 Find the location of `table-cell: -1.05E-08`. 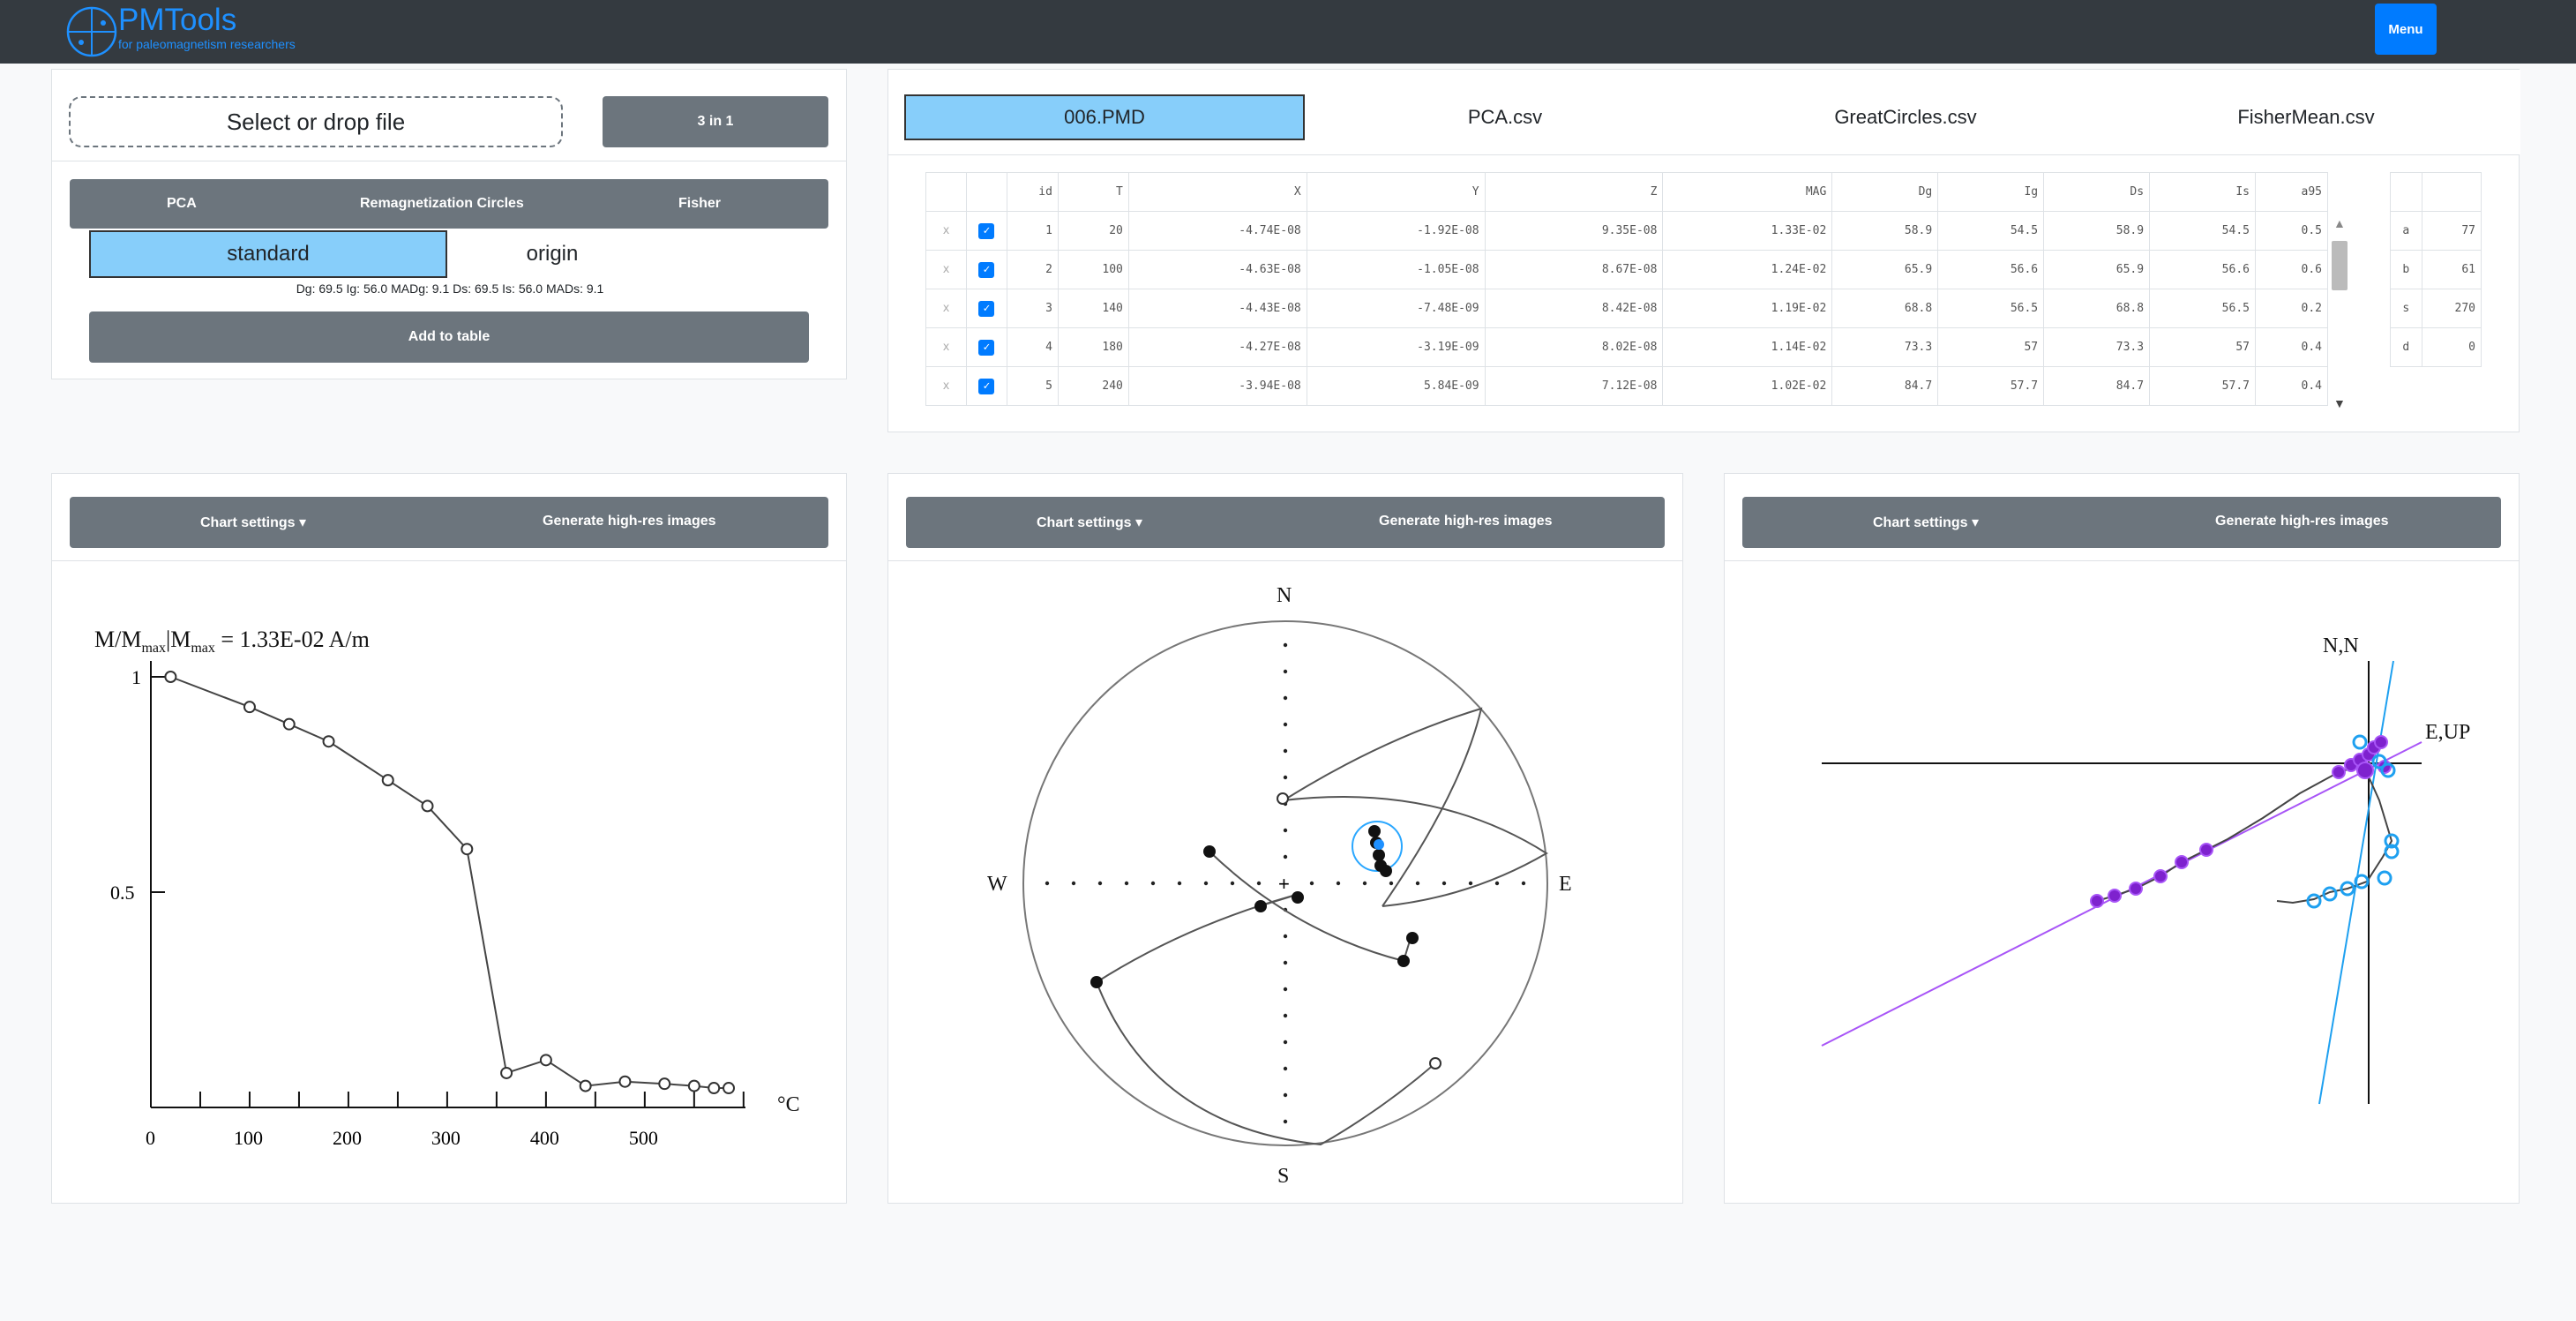

table-cell: -1.05E-08 is located at coordinates (1396, 269).